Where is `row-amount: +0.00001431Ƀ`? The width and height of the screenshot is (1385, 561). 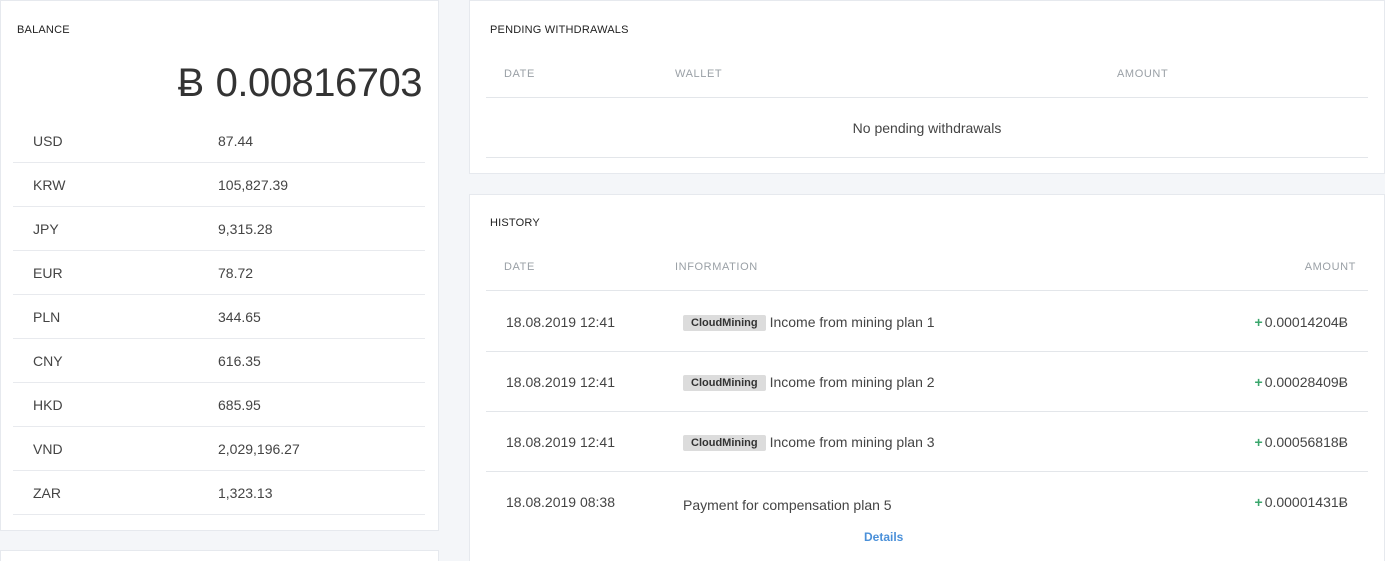 row-amount: +0.00001431Ƀ is located at coordinates (1302, 502).